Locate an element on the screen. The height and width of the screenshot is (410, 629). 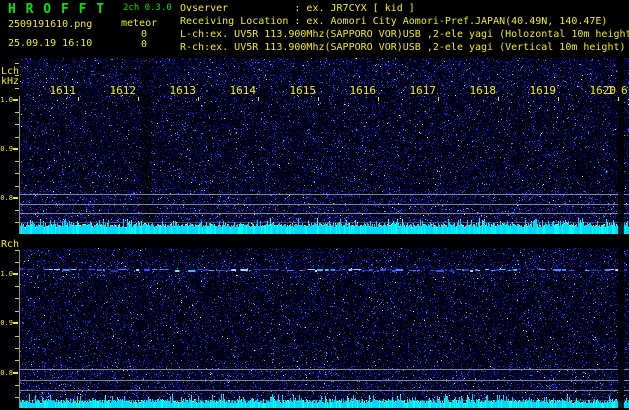
lch-axis-line is located at coordinates (19, 165).